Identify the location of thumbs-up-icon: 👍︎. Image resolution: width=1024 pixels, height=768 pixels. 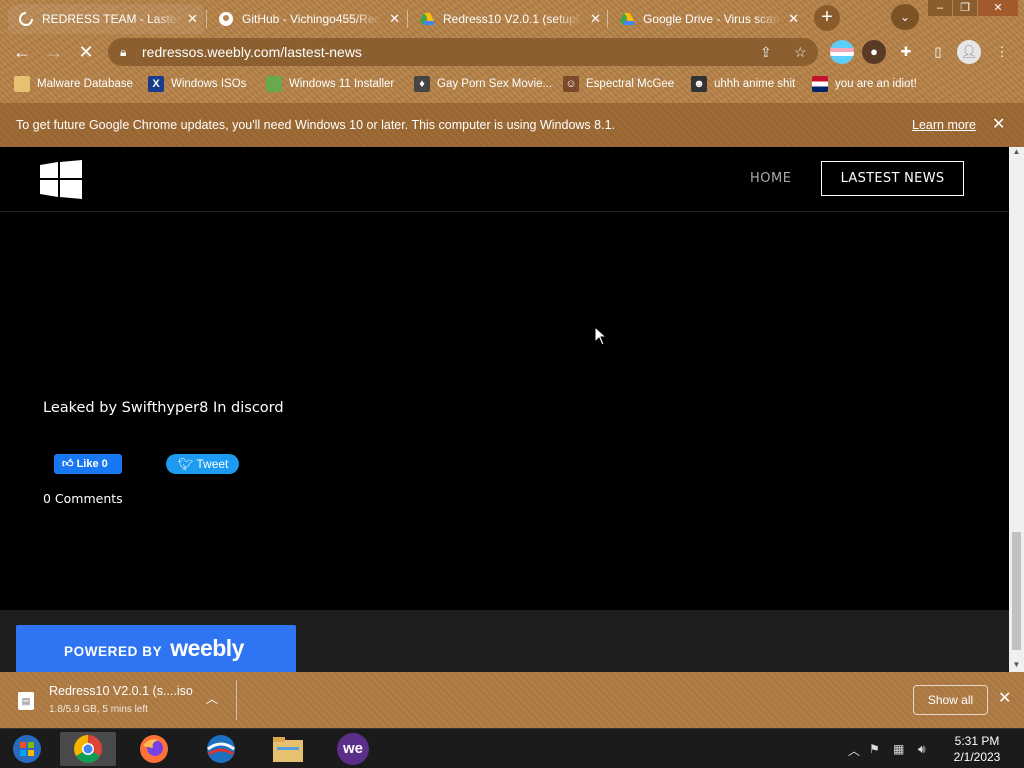
(69, 464).